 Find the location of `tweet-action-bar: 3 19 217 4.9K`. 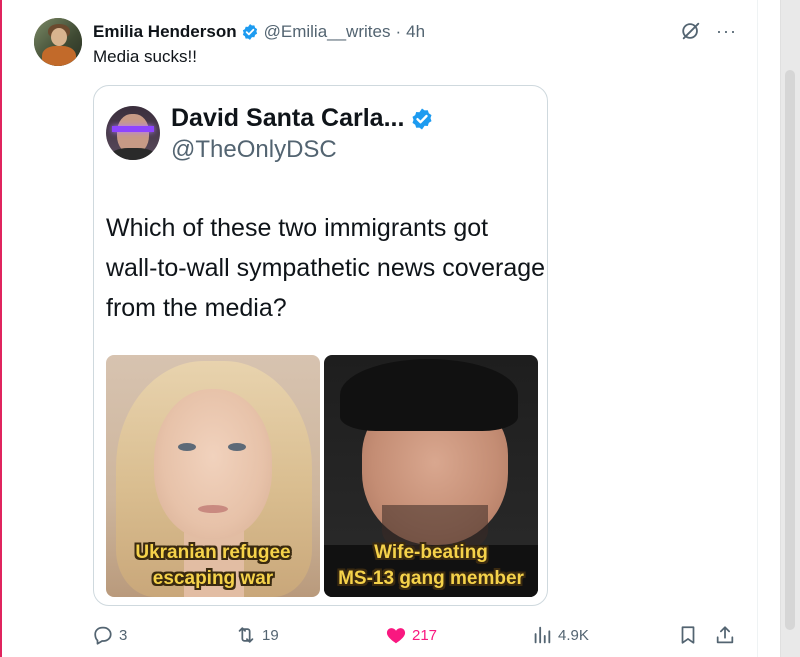

tweet-action-bar: 3 19 217 4.9K is located at coordinates (417, 635).